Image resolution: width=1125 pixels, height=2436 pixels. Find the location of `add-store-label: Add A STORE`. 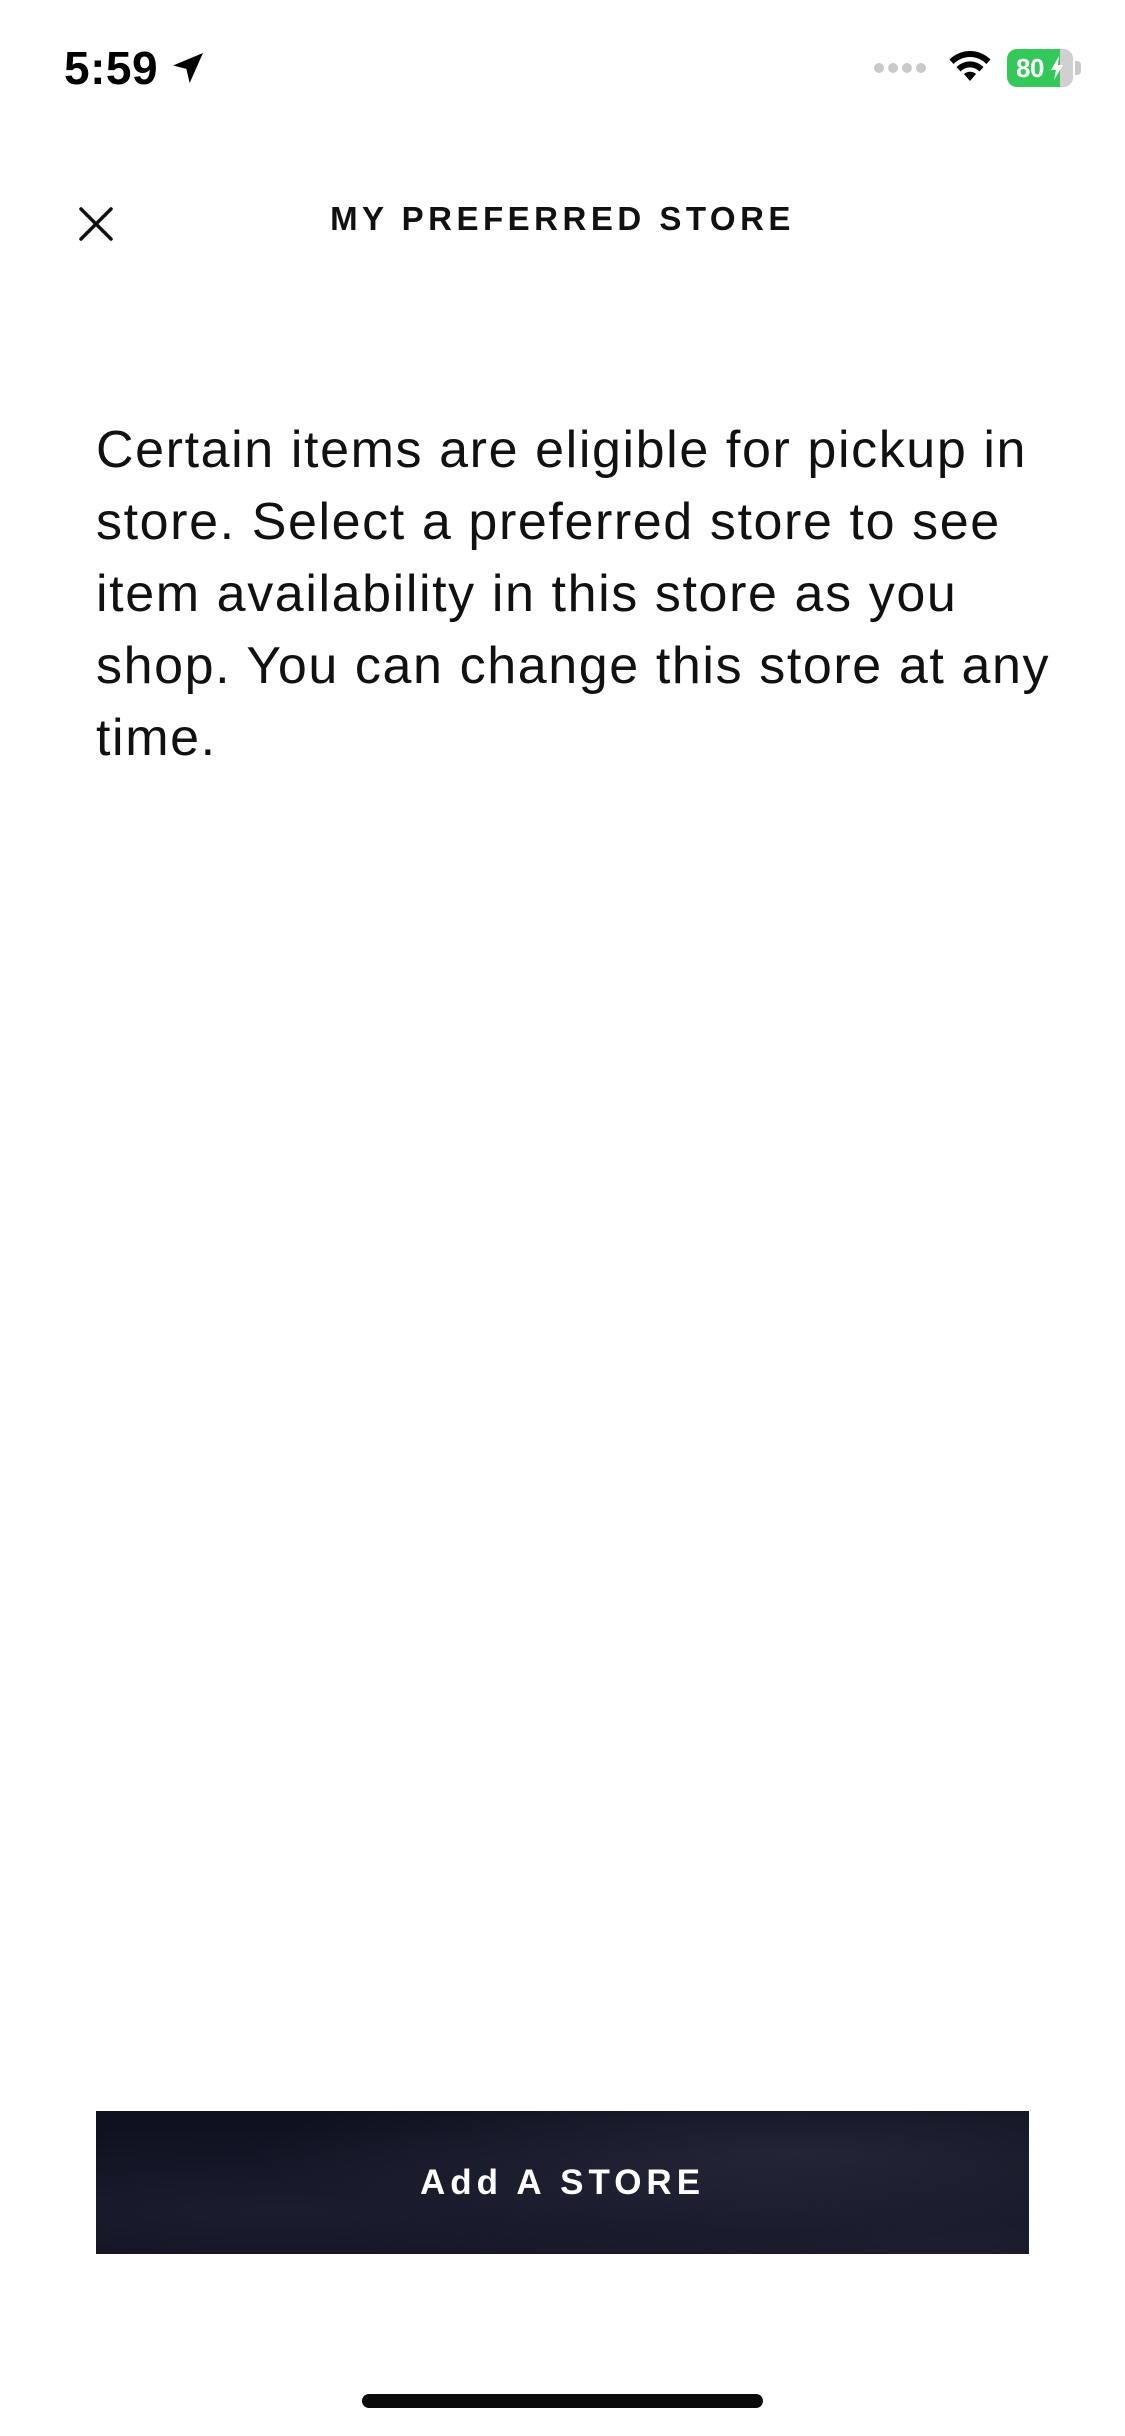

add-store-label: Add A STORE is located at coordinates (562, 2182).